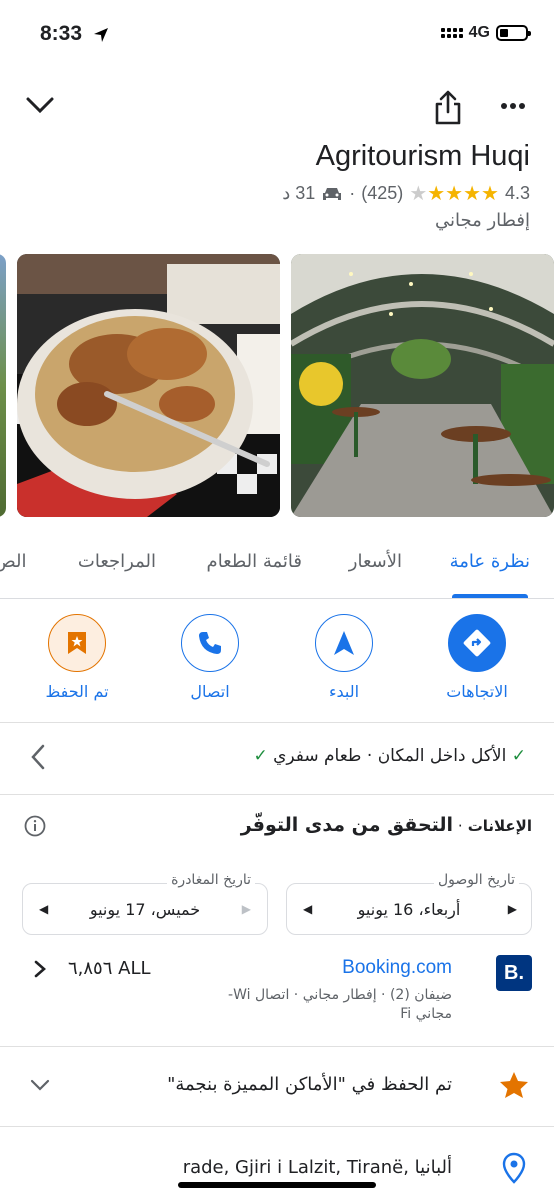 This screenshot has height=1200, width=554. What do you see at coordinates (517, 193) in the screenshot?
I see `rating-value: 4.3` at bounding box center [517, 193].